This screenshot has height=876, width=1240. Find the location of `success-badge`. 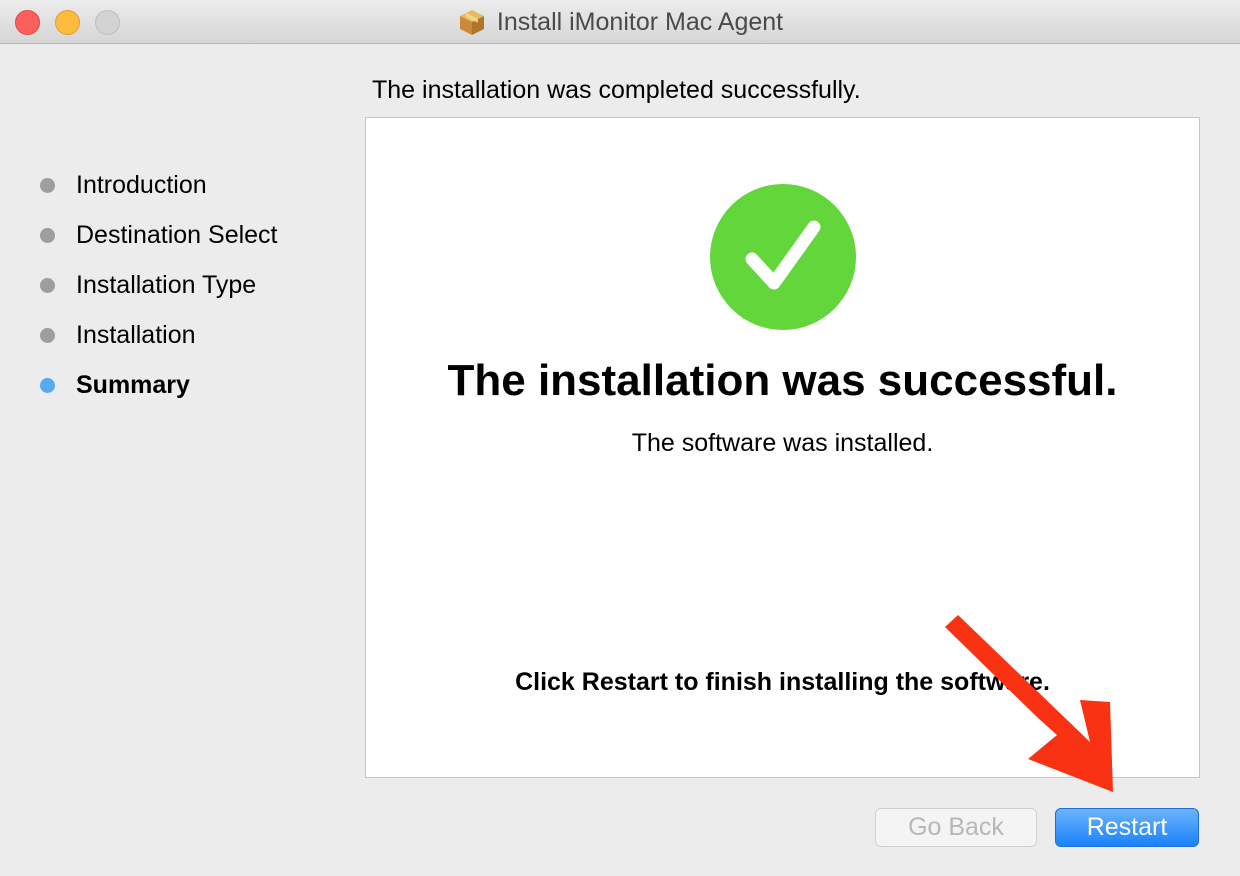

success-badge is located at coordinates (783, 257).